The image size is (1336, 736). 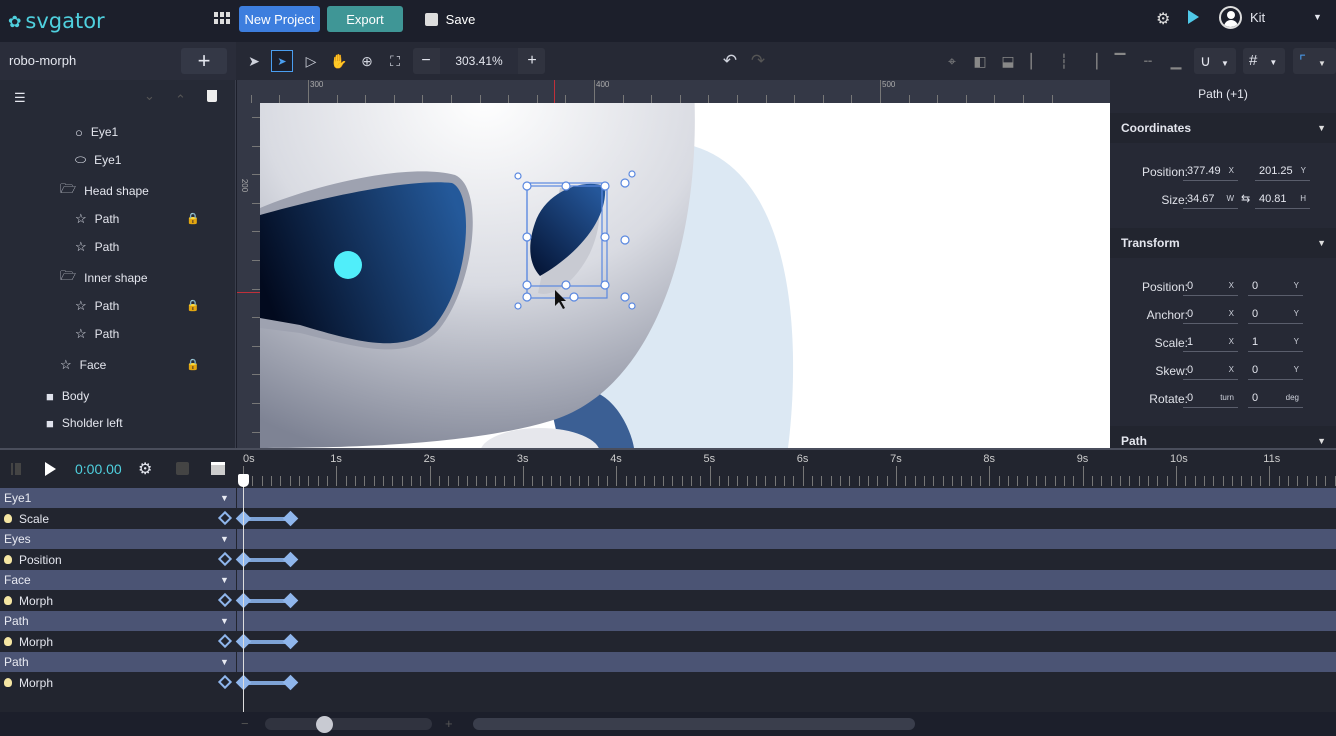 I want to click on timeline-horizontal-scrollbar, so click(x=694, y=724).